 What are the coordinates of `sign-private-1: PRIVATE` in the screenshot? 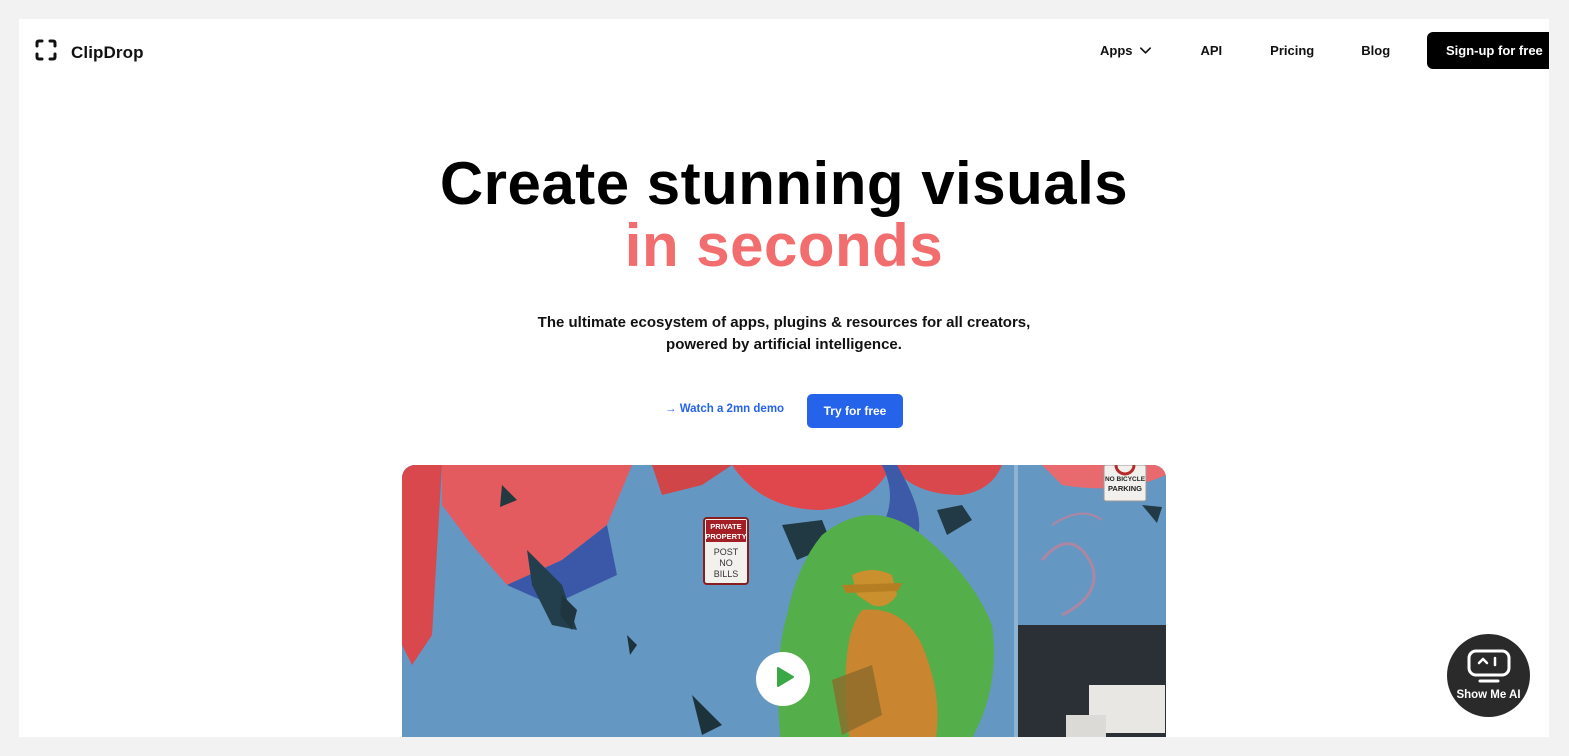 It's located at (725, 526).